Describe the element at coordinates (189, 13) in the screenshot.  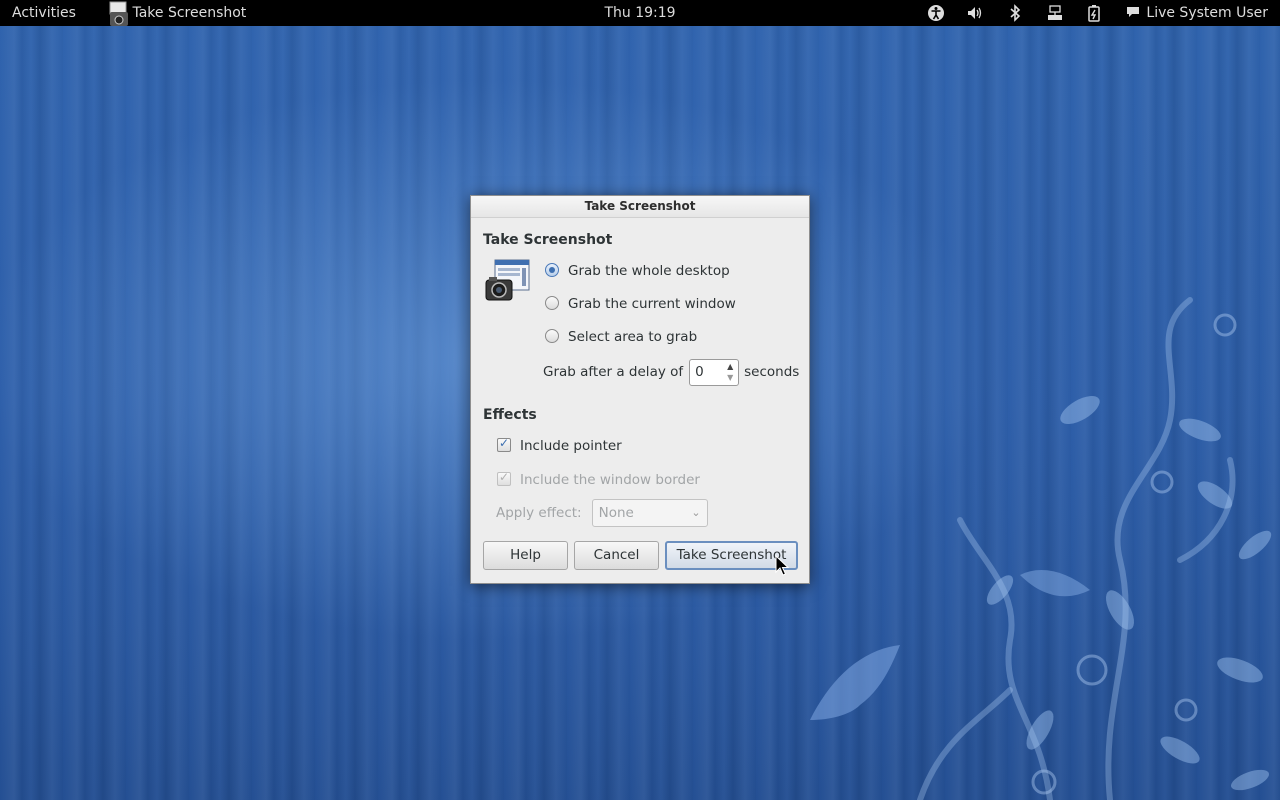
I see `app-menu-label: Take Screenshot` at that location.